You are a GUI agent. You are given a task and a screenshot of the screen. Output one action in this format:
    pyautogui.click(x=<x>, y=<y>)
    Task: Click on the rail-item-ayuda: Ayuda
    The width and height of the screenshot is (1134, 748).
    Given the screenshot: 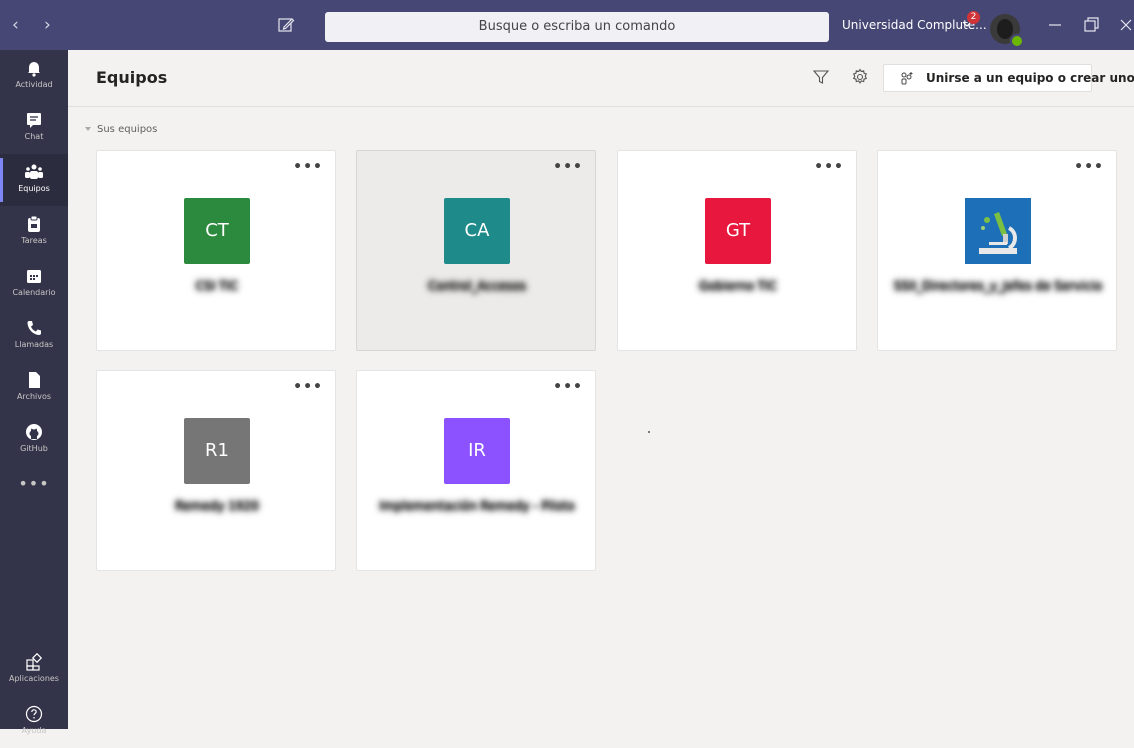 What is the action you would take?
    pyautogui.click(x=34, y=722)
    